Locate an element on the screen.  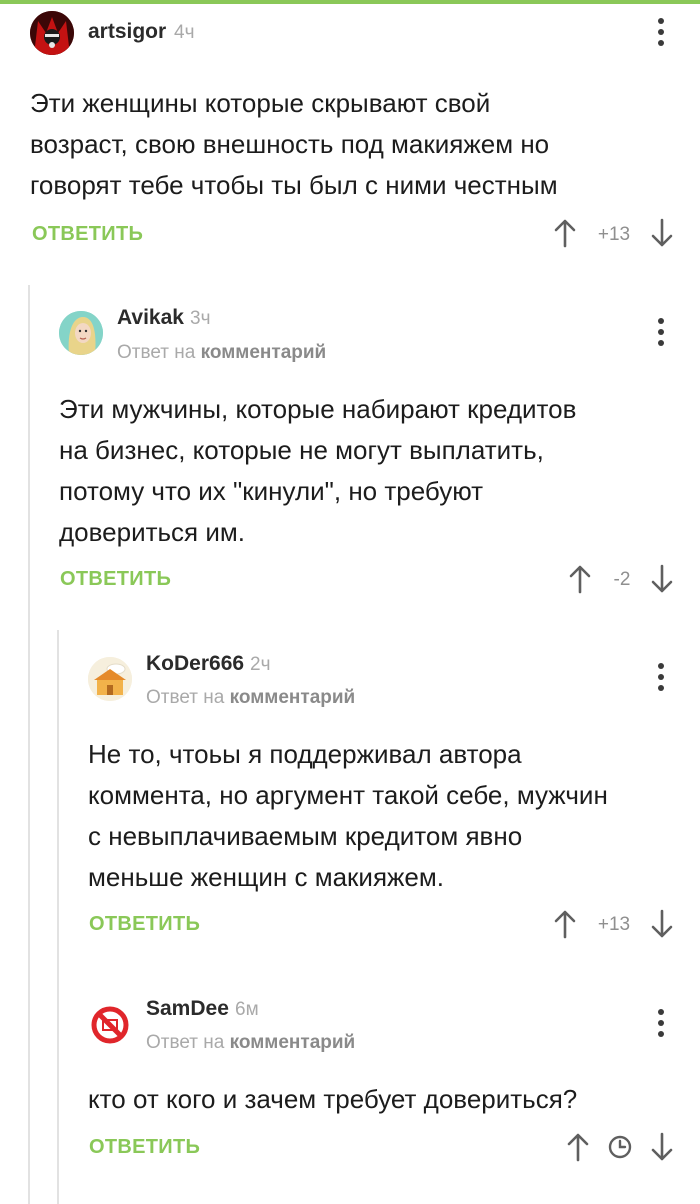
reply-button: ОТВЕТИТЬ is located at coordinates (144, 1147).